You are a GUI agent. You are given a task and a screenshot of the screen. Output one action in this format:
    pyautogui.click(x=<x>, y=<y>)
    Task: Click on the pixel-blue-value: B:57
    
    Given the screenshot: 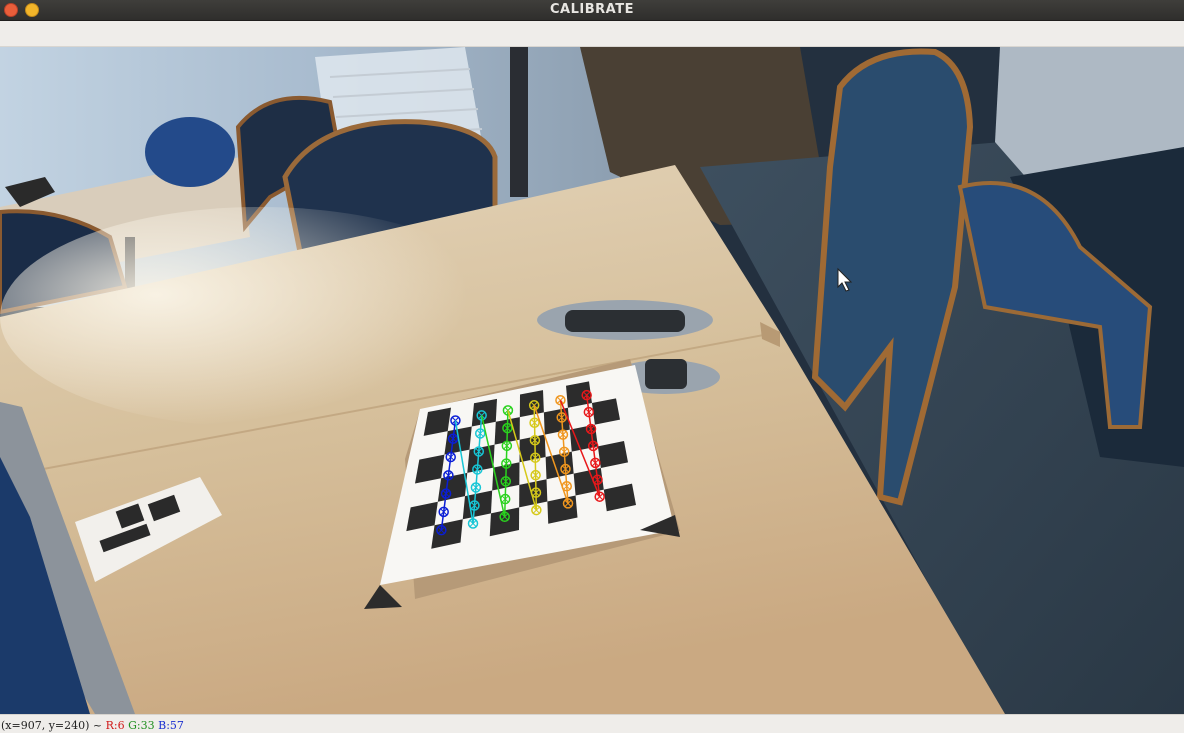 What is the action you would take?
    pyautogui.click(x=171, y=725)
    